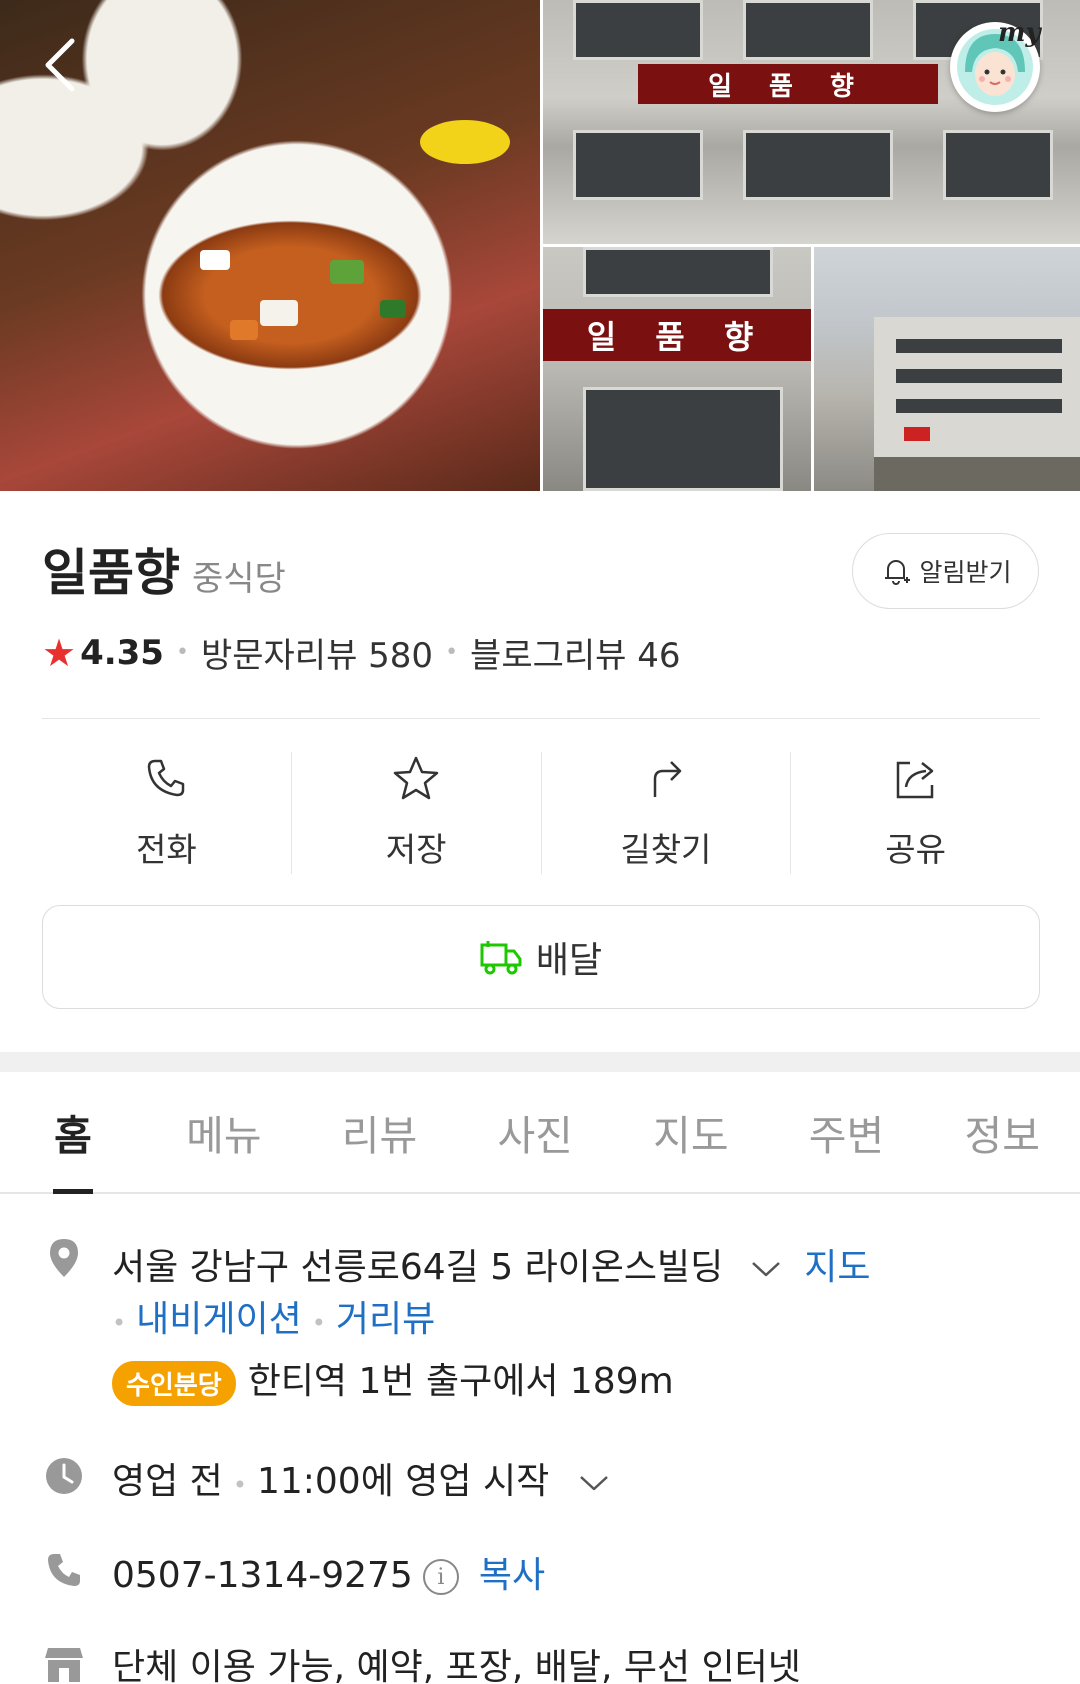  I want to click on delivery-button: 배달, so click(541, 957).